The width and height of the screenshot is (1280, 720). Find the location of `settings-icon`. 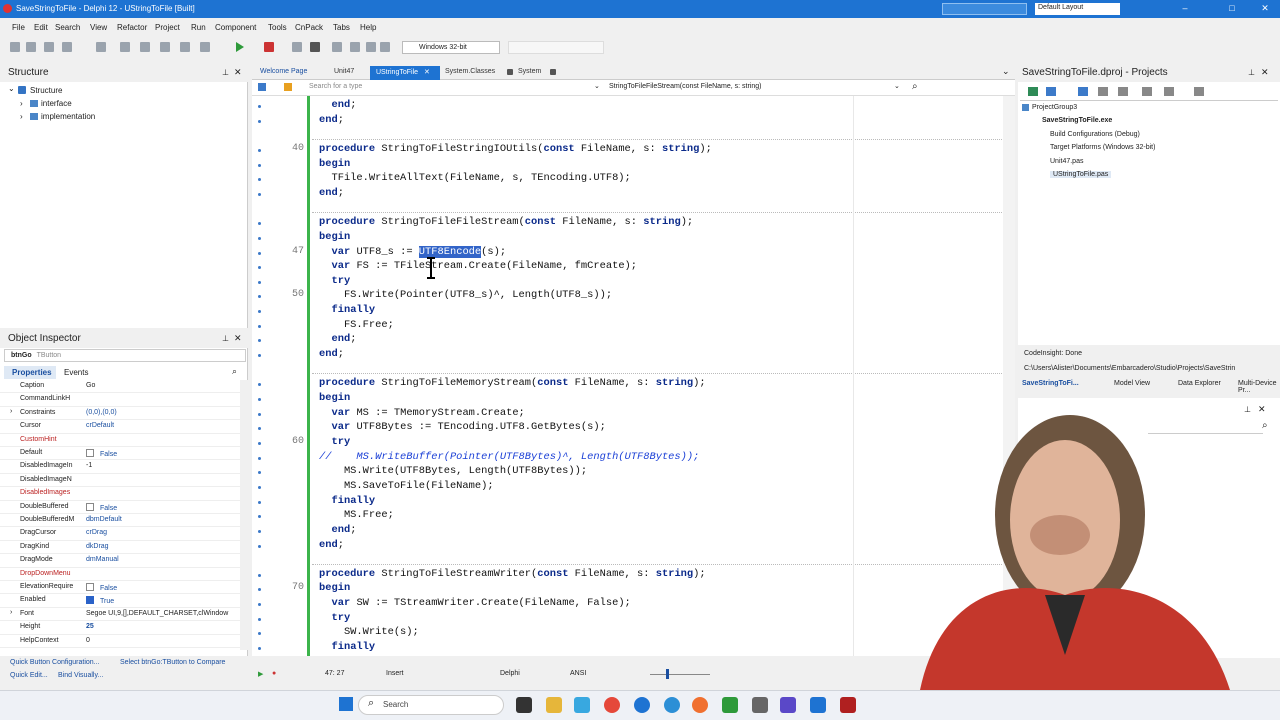

settings-icon is located at coordinates (582, 705).